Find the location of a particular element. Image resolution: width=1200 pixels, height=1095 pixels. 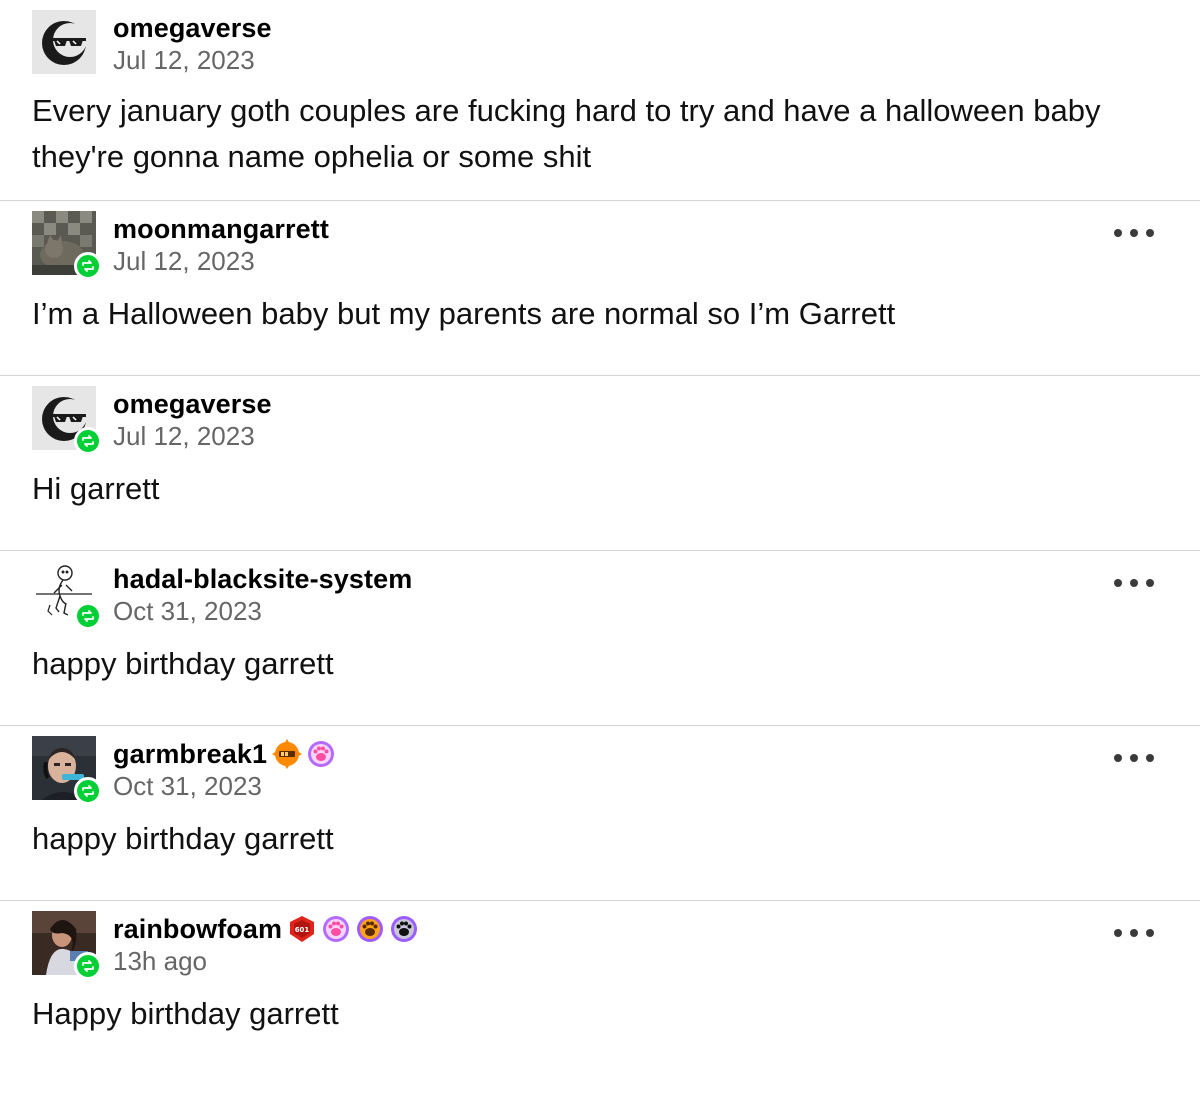

post-body: Happy birthday garrett is located at coordinates (185, 1013).